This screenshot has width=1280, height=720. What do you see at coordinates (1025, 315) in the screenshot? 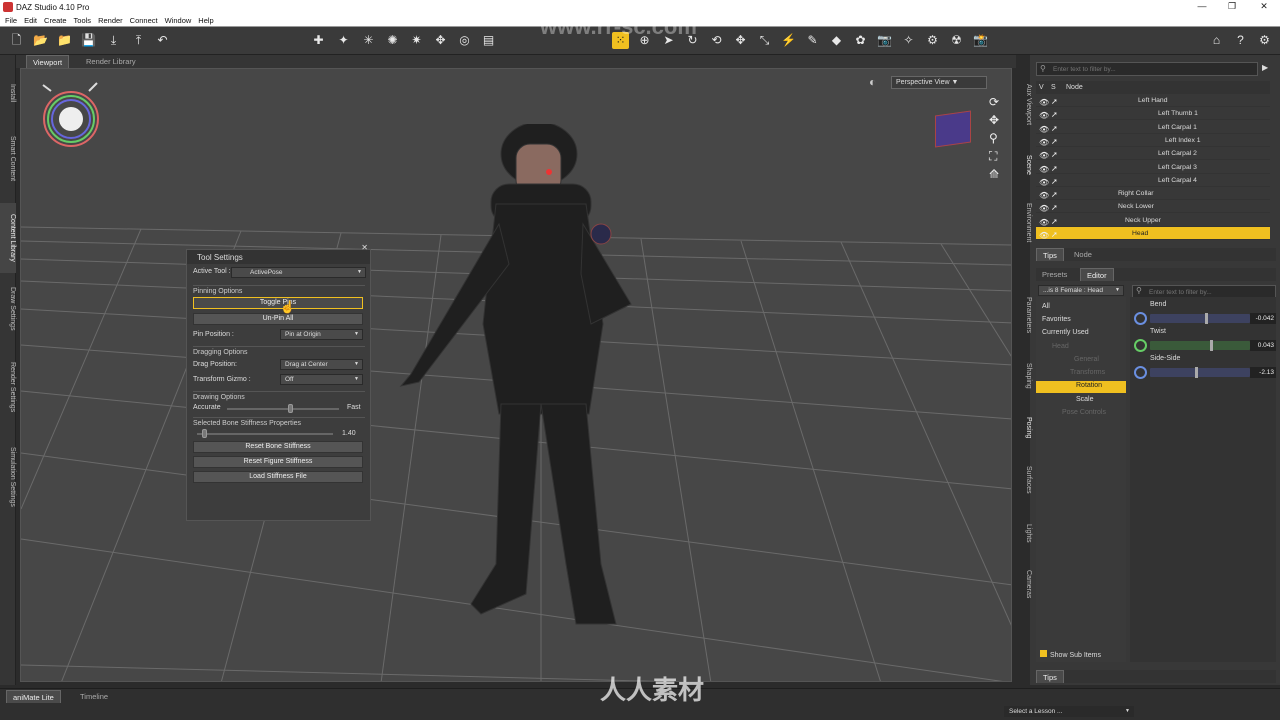
I see `tab-parameters: Parameters` at bounding box center [1025, 315].